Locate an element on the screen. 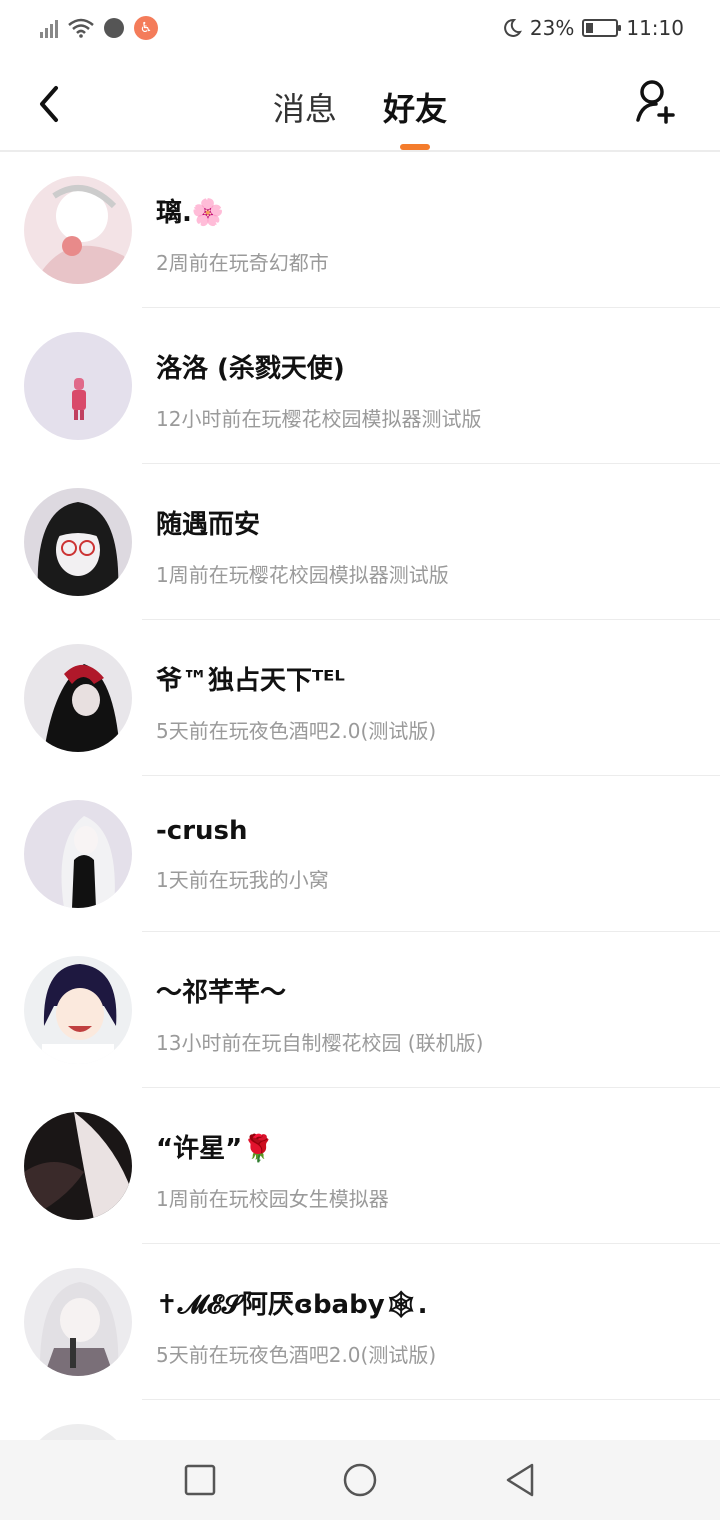  list-item: 爷™独占天下ᵀᴱᴸ 5天前在玩夜色酒吧2.0(测试版) is located at coordinates (360, 698).